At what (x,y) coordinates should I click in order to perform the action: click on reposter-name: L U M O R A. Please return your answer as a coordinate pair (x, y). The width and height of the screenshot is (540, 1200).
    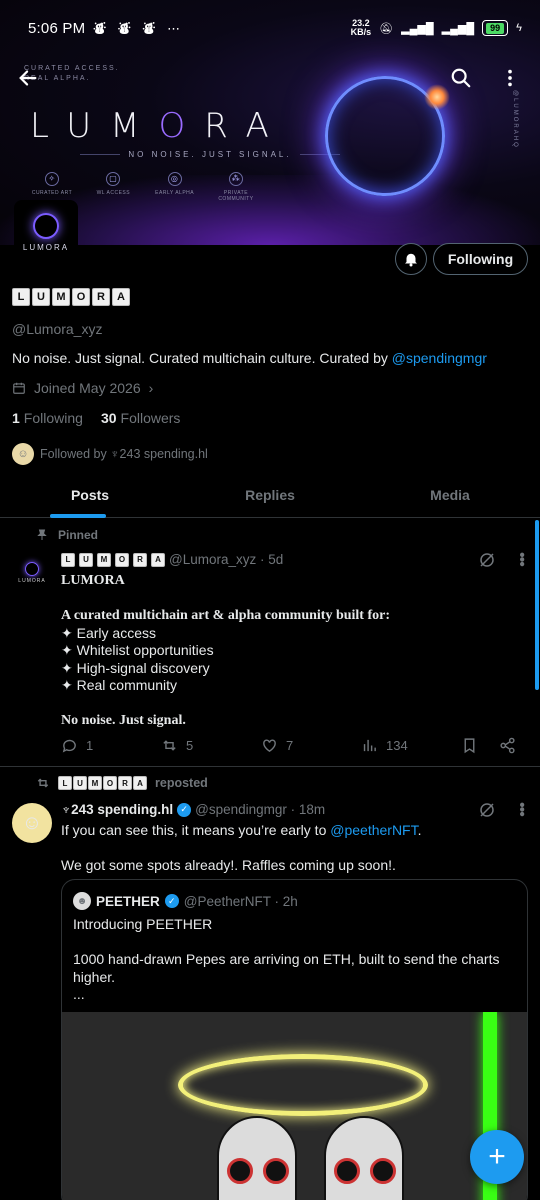
    Looking at the image, I should click on (102, 783).